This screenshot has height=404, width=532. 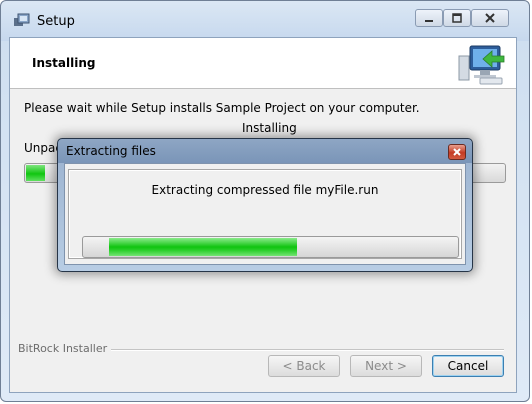 I want to click on close-icon, so click(x=490, y=18).